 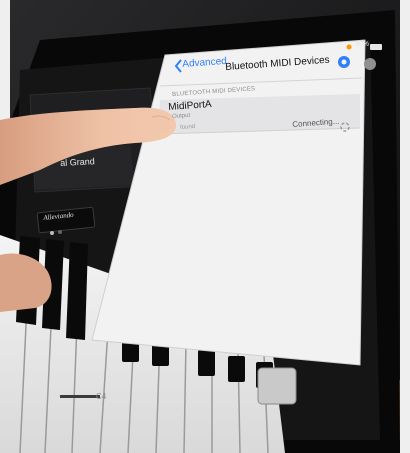 What do you see at coordinates (77, 162) in the screenshot?
I see `preset-name: al Grand` at bounding box center [77, 162].